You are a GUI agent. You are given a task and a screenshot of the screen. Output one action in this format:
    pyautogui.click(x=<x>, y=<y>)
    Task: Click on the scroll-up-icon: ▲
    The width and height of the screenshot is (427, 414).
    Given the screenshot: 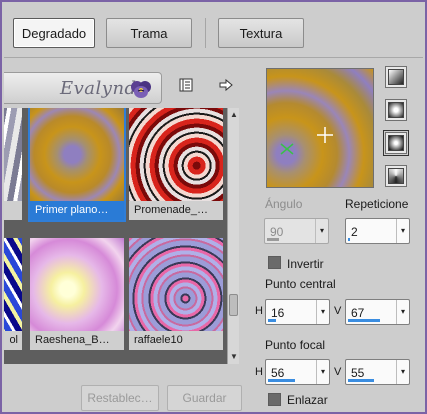 What is the action you would take?
    pyautogui.click(x=233, y=115)
    